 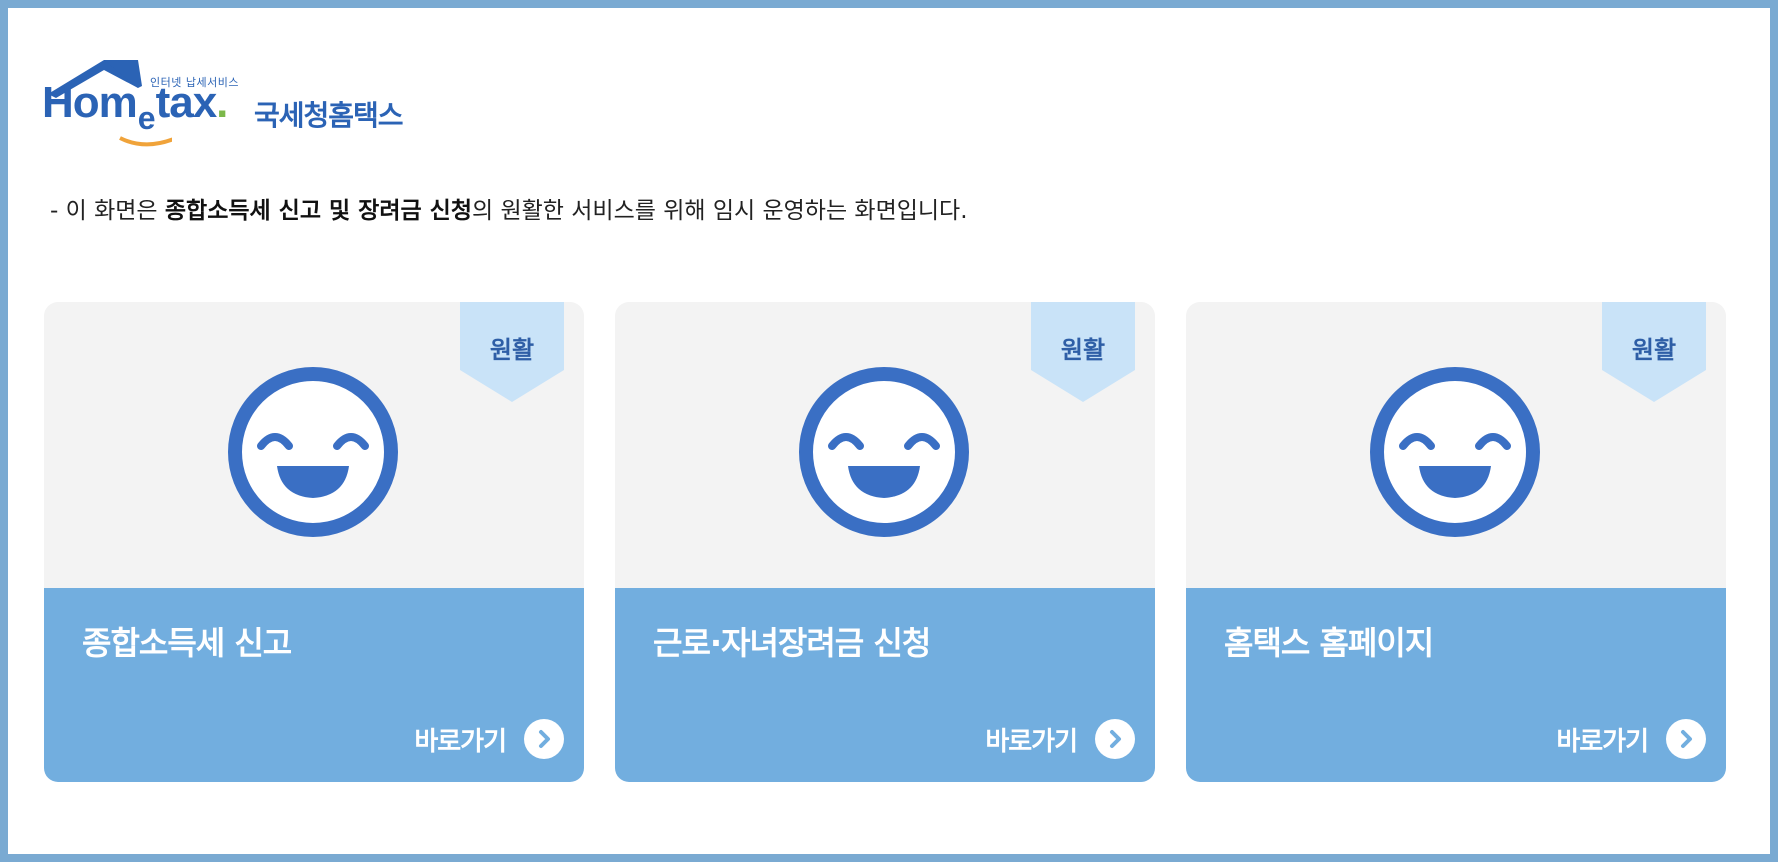 What do you see at coordinates (232, 106) in the screenshot?
I see `hometax-logo: 인터넷 납세서비스 Hometax. 국세청홈택스` at bounding box center [232, 106].